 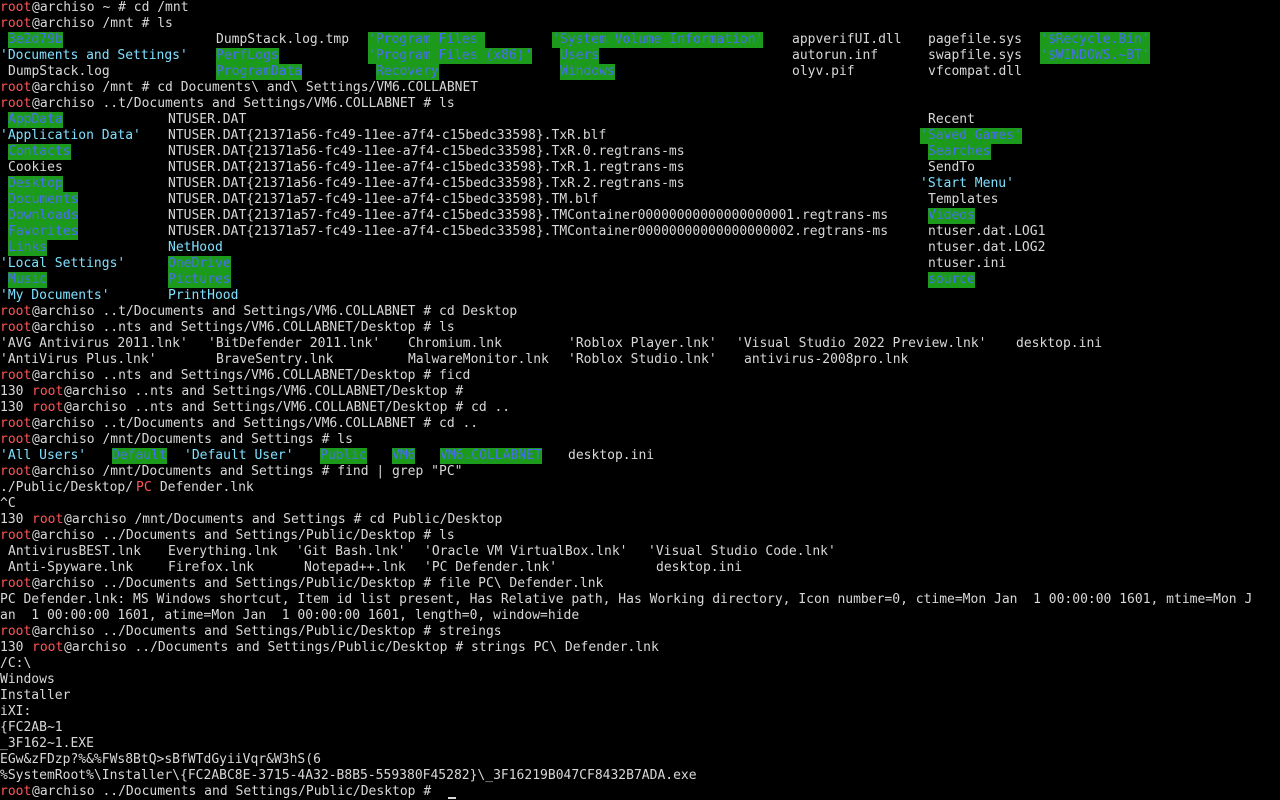 I want to click on directory-entry: Contacts, so click(x=39, y=152).